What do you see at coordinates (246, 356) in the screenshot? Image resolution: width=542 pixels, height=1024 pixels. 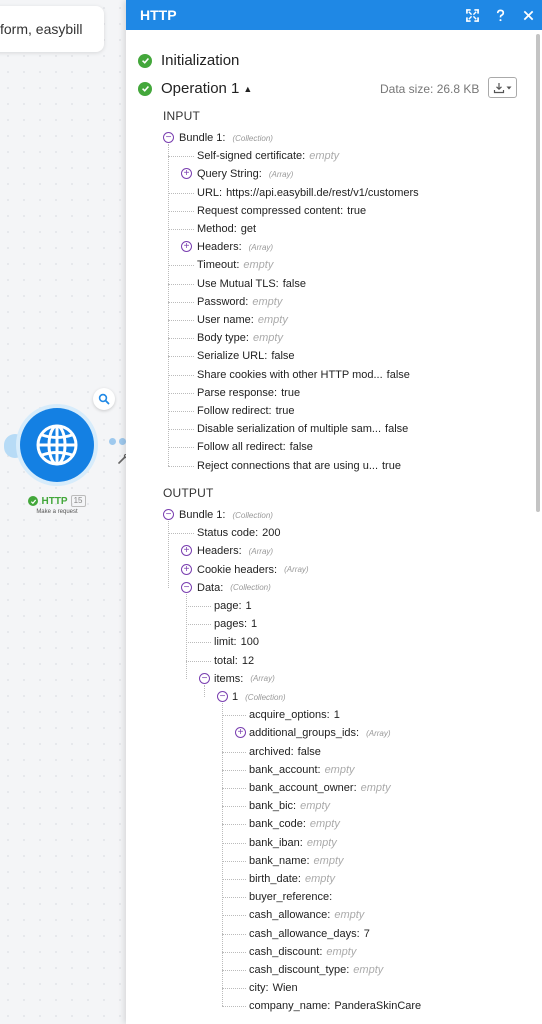 I see `tree-node: Serialize URL: false` at bounding box center [246, 356].